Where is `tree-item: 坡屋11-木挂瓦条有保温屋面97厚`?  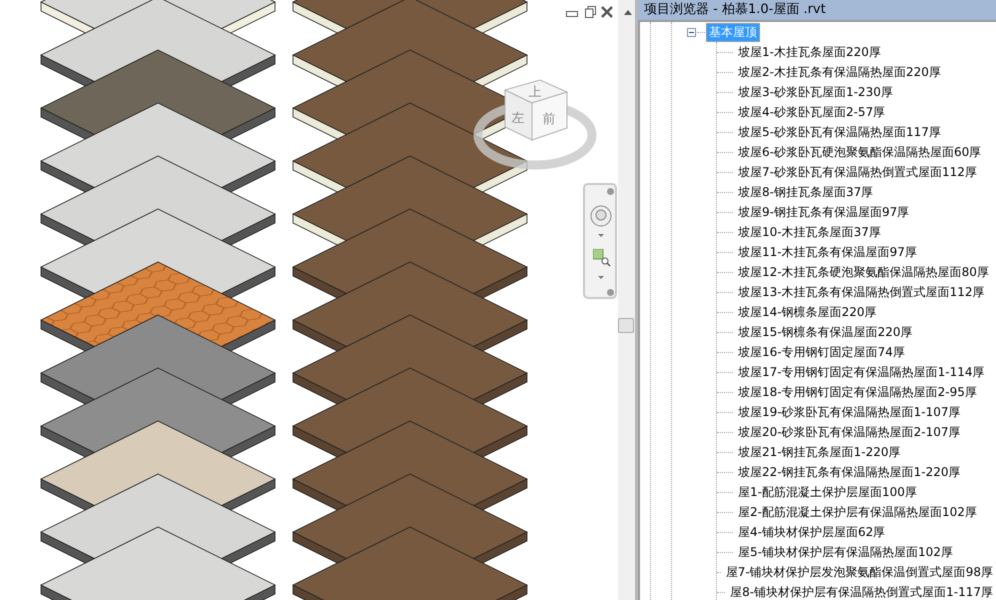 tree-item: 坡屋11-木挂瓦条有保温屋面97厚 is located at coordinates (827, 252).